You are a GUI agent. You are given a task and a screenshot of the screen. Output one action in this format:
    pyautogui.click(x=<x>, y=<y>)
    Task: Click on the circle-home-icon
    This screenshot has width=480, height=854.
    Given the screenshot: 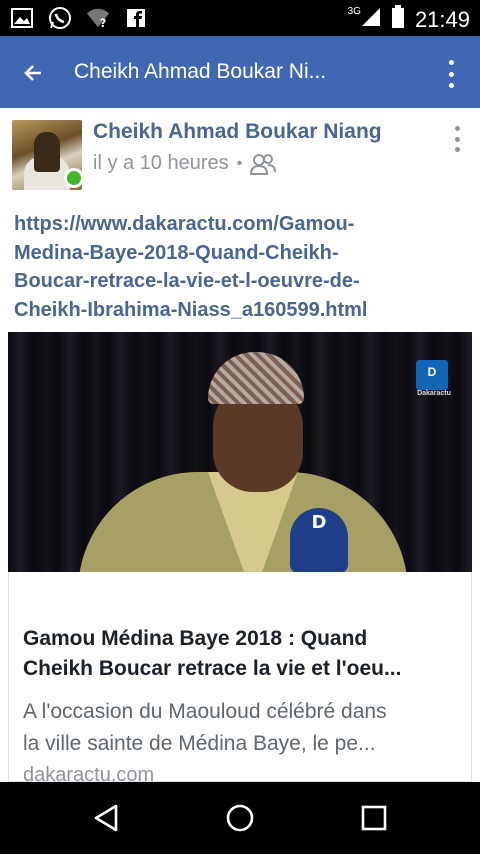 What is the action you would take?
    pyautogui.click(x=240, y=818)
    